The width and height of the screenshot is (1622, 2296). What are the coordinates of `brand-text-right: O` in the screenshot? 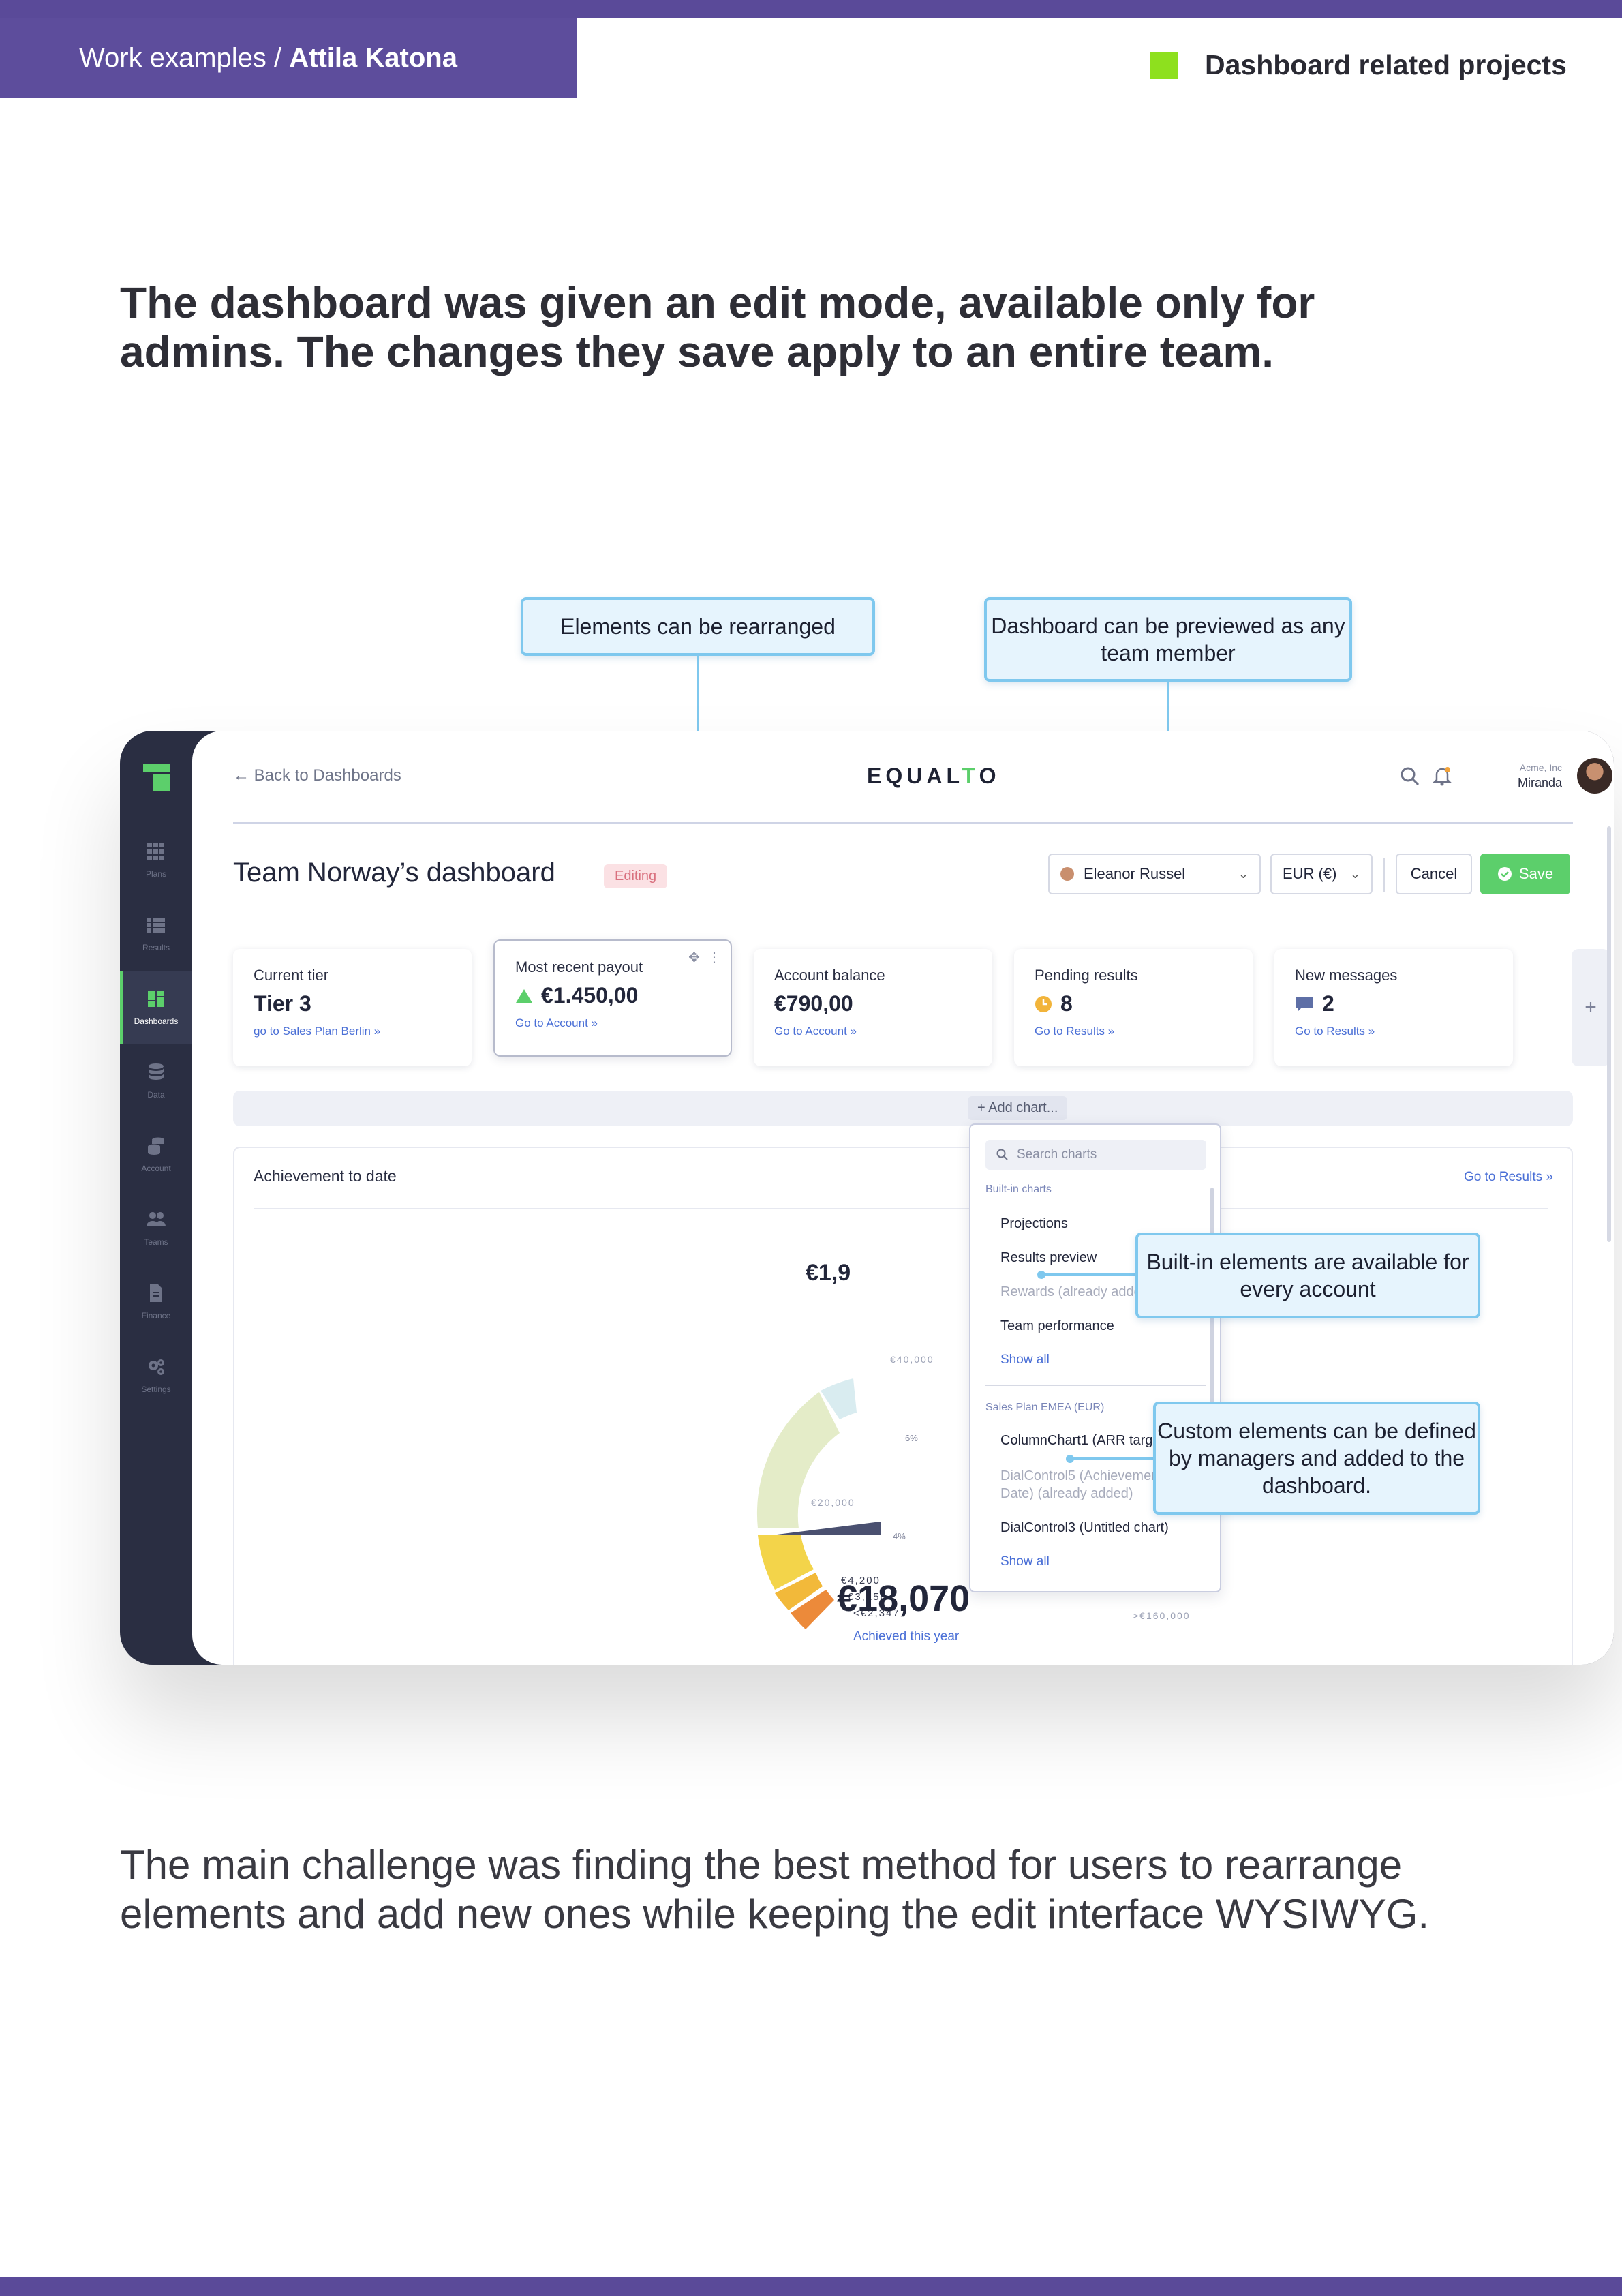 It's located at (989, 776).